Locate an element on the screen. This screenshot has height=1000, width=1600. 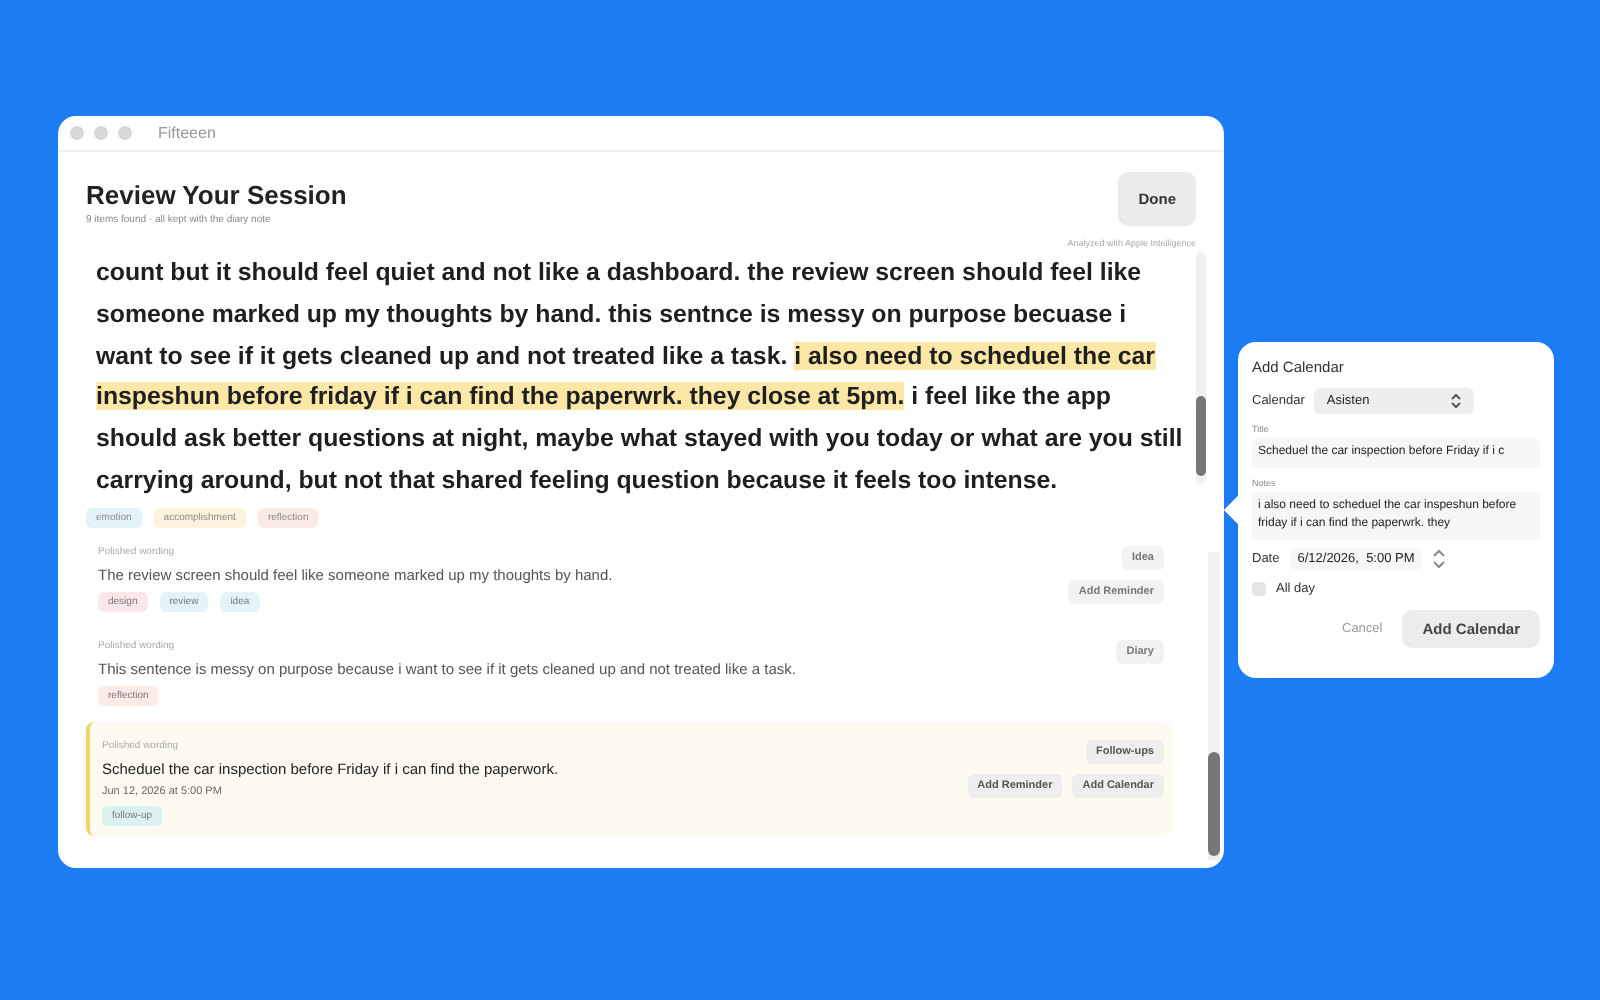
all-day-checkbox is located at coordinates (1259, 589).